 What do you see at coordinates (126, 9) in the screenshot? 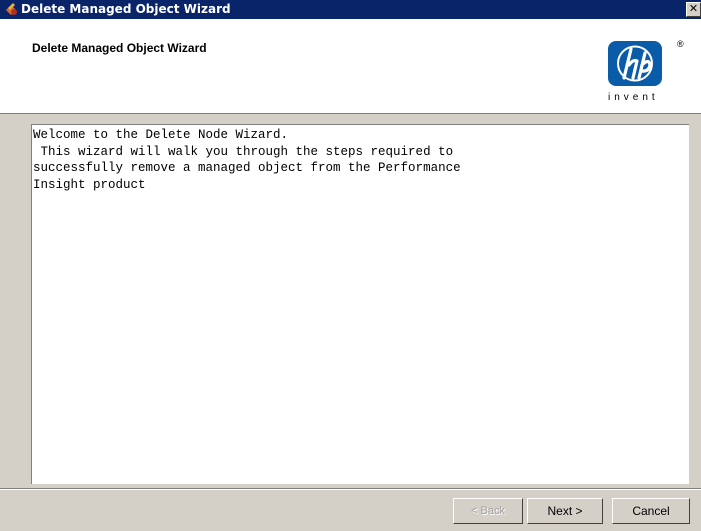
I see `window-title: Delete Managed Object Wizard` at bounding box center [126, 9].